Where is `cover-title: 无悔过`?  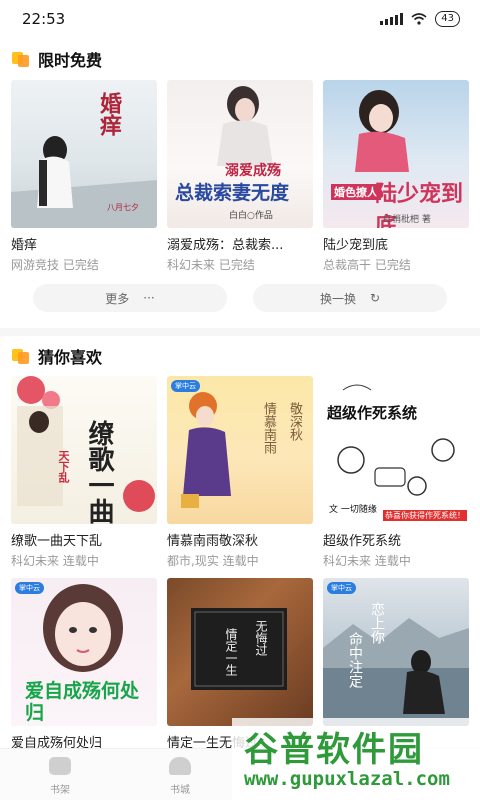 cover-title: 无悔过 is located at coordinates (261, 638).